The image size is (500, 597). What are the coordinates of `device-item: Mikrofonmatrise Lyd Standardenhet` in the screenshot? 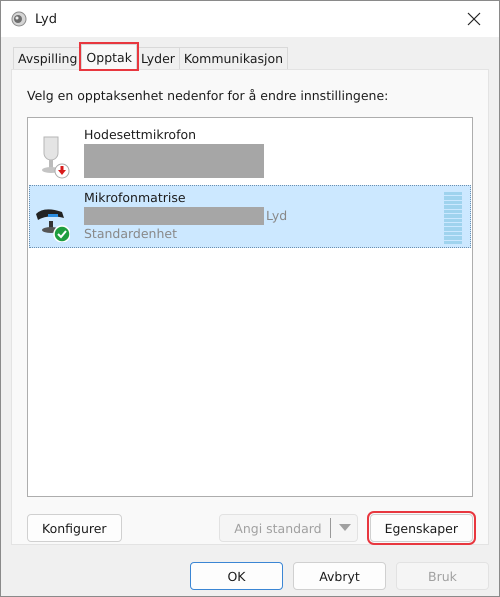 It's located at (250, 216).